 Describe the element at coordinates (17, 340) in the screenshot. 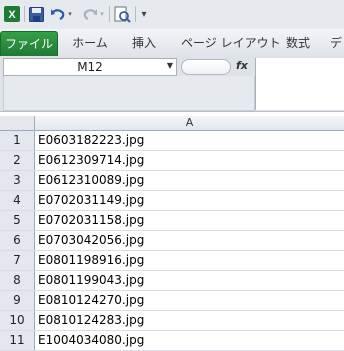

I see `row-header: 11` at that location.